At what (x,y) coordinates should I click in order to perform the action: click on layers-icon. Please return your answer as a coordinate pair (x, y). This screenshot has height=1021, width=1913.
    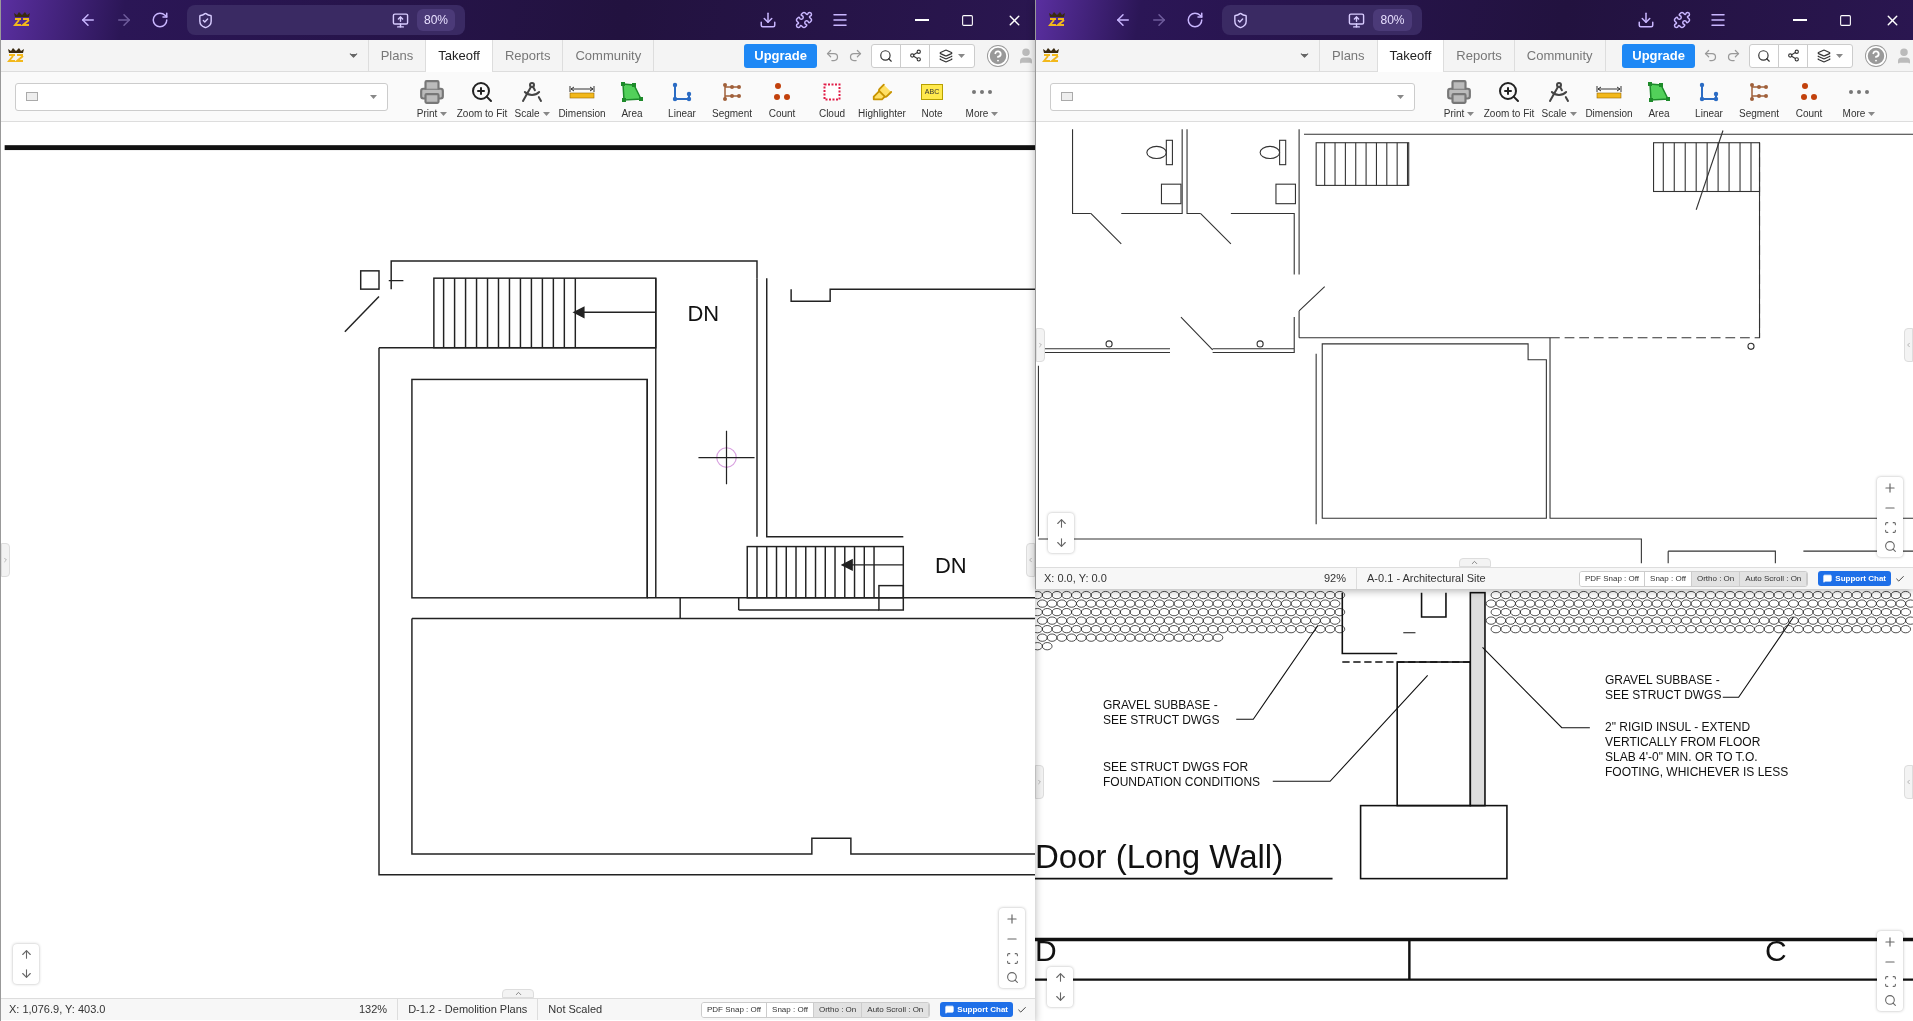
    Looking at the image, I should click on (946, 55).